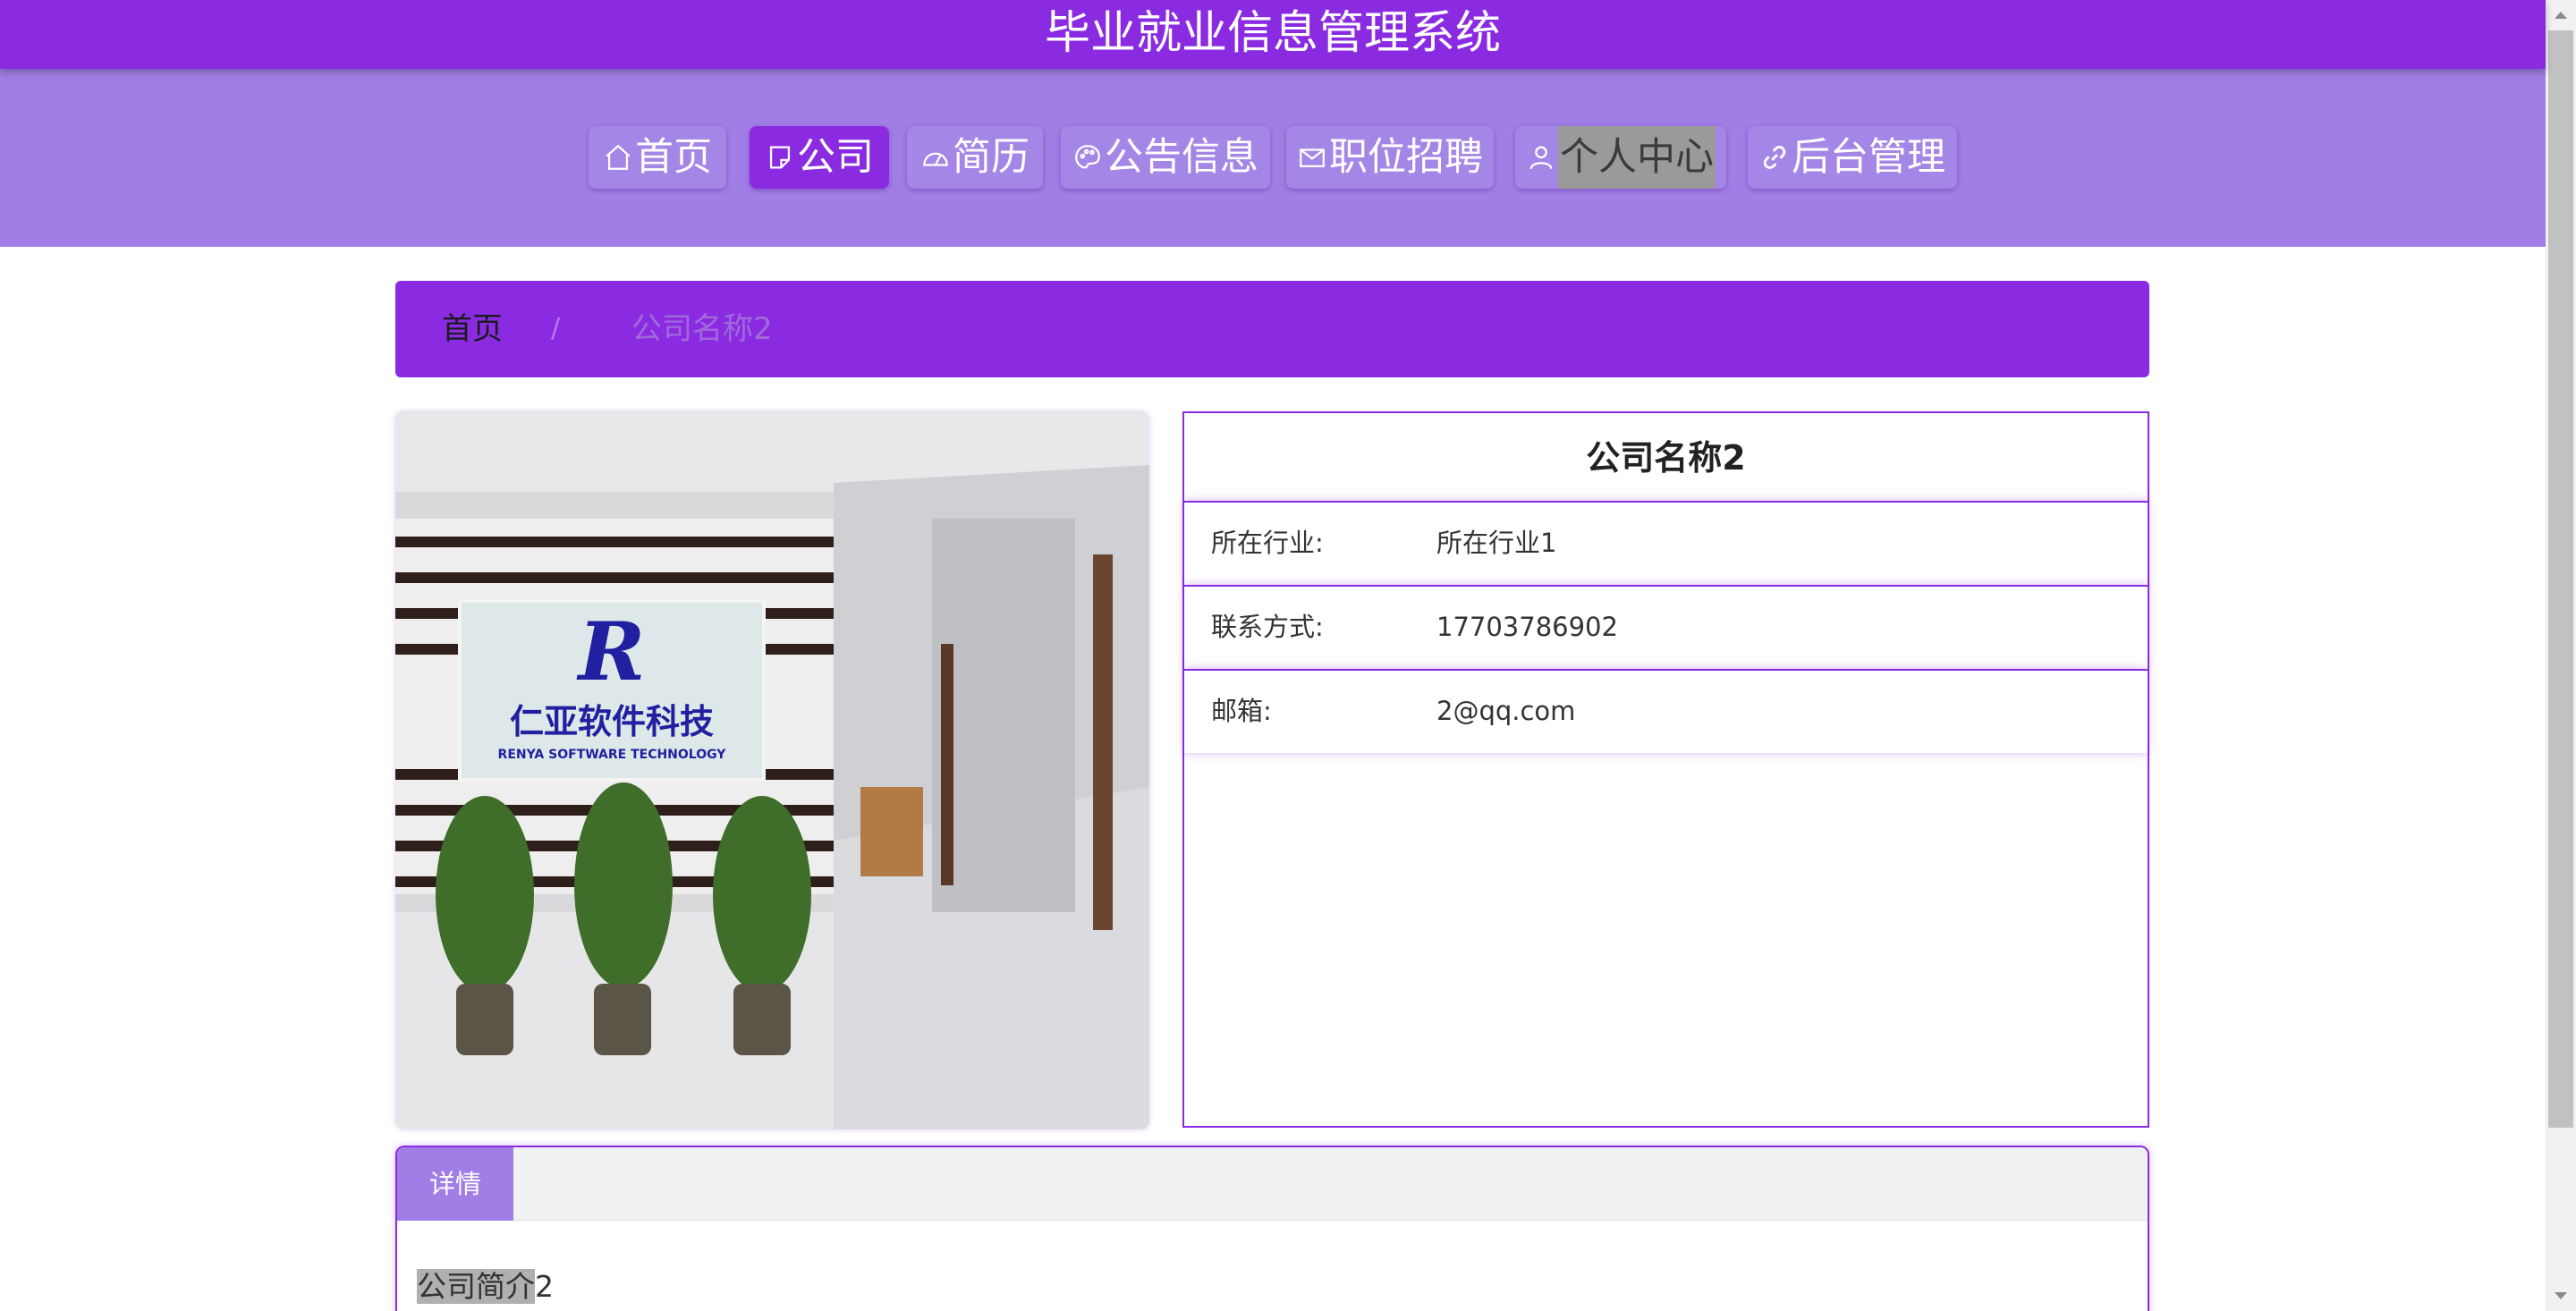 The height and width of the screenshot is (1311, 2576). What do you see at coordinates (702, 329) in the screenshot?
I see `breadcrumb-current: 公司名称2` at bounding box center [702, 329].